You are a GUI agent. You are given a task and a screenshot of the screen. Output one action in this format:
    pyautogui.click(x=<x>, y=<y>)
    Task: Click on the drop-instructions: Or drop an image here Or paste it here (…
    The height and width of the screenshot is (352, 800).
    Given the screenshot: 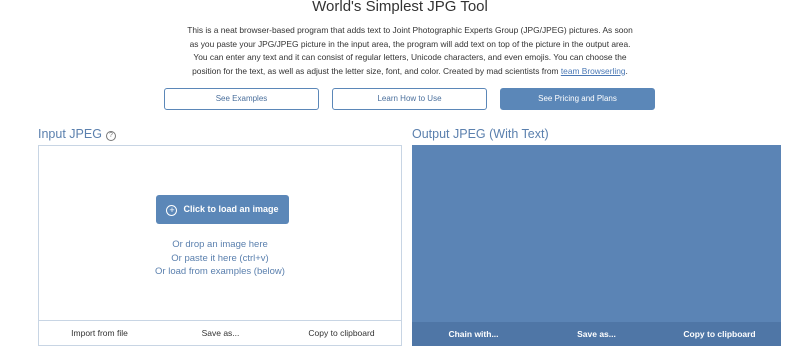 What is the action you would take?
    pyautogui.click(x=220, y=258)
    